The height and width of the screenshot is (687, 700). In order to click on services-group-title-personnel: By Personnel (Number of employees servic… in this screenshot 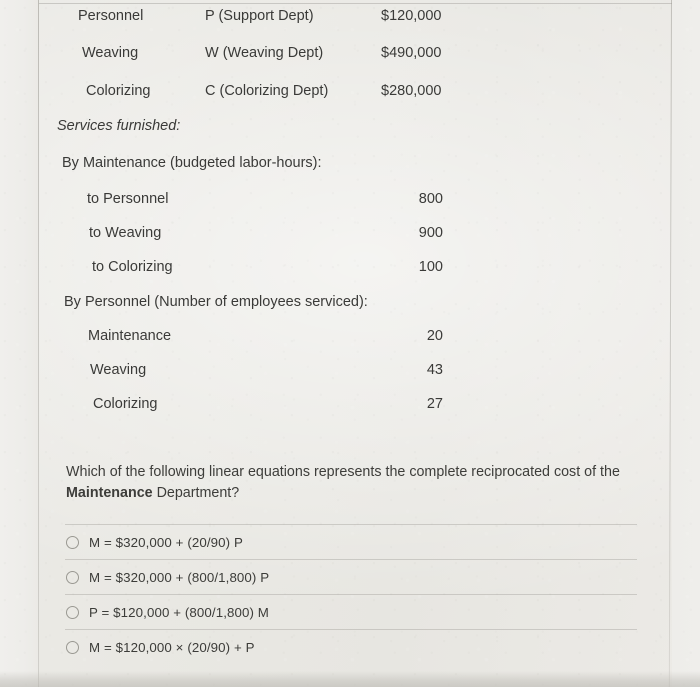, I will do `click(216, 302)`.